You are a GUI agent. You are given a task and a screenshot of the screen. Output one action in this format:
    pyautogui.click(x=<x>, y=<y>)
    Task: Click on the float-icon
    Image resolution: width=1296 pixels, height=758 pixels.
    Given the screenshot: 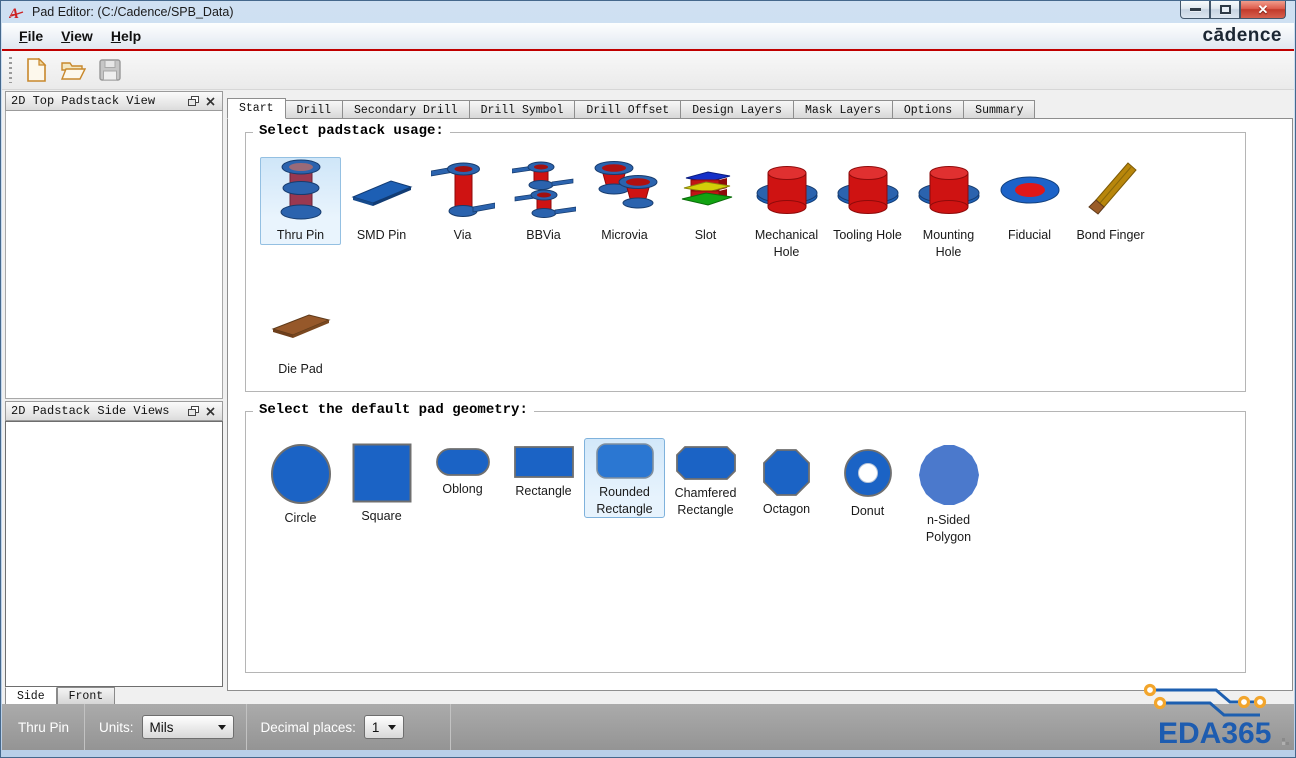 What is the action you would take?
    pyautogui.click(x=193, y=101)
    